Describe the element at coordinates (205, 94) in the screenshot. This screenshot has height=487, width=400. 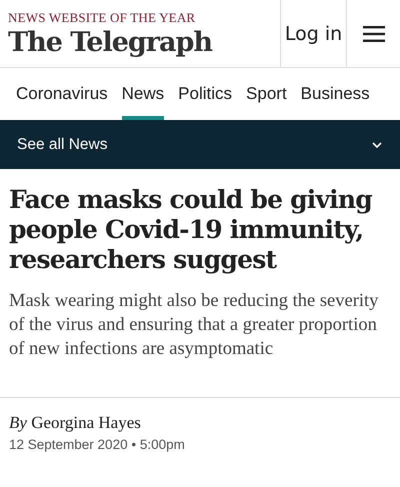
I see `nav-tab: Politics` at that location.